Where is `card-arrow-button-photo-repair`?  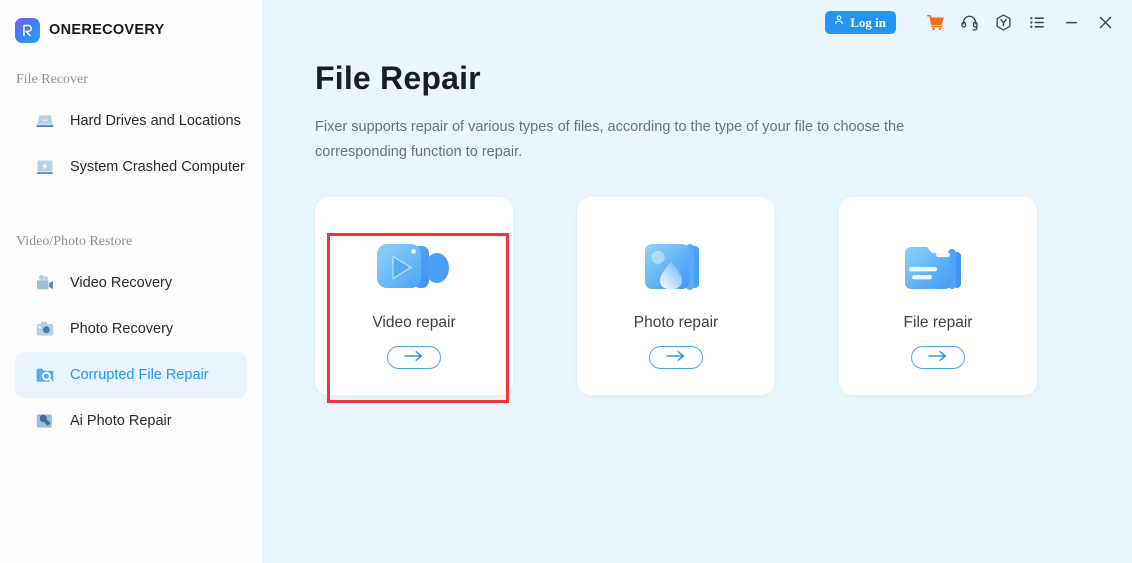 card-arrow-button-photo-repair is located at coordinates (676, 357).